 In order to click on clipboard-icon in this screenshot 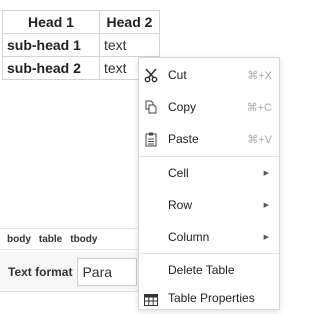, I will do `click(151, 139)`.